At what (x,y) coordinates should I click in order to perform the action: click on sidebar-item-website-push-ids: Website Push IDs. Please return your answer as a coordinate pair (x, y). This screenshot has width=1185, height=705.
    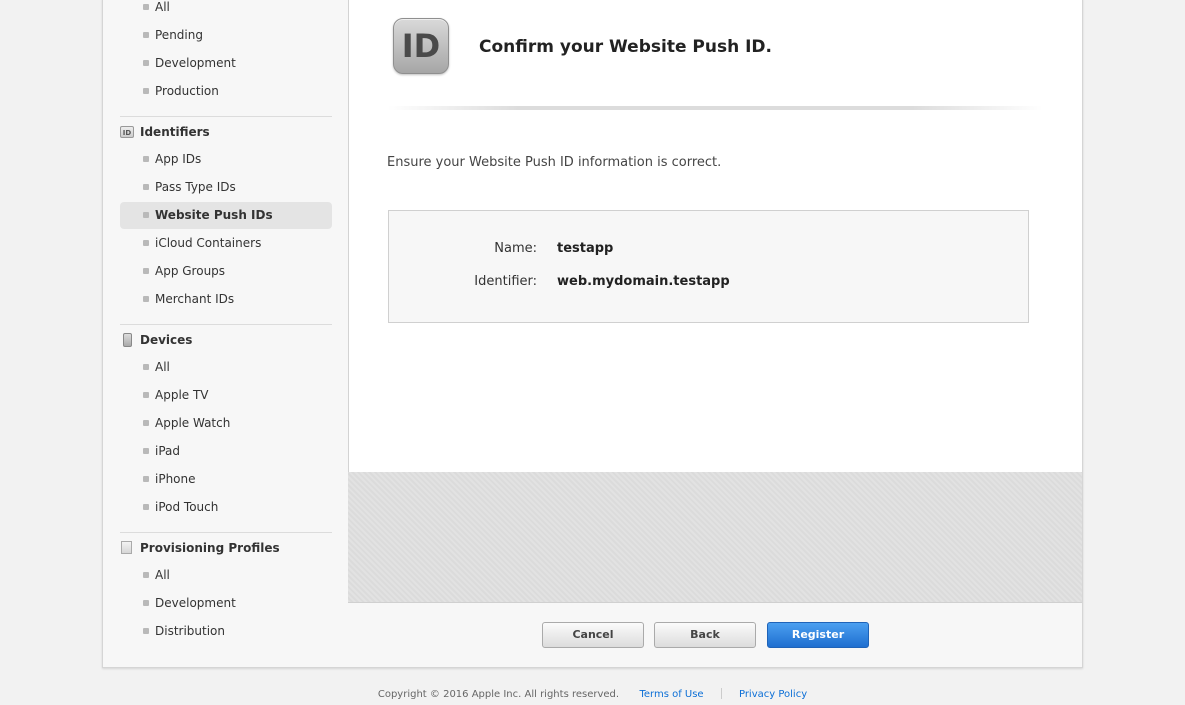
    Looking at the image, I should click on (226, 215).